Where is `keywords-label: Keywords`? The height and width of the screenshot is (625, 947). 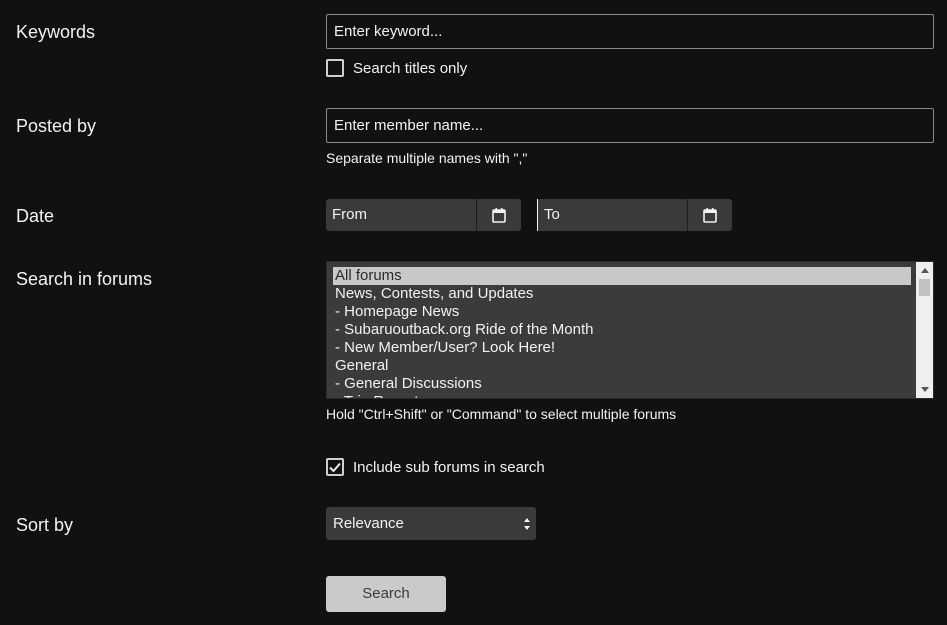 keywords-label: Keywords is located at coordinates (56, 32).